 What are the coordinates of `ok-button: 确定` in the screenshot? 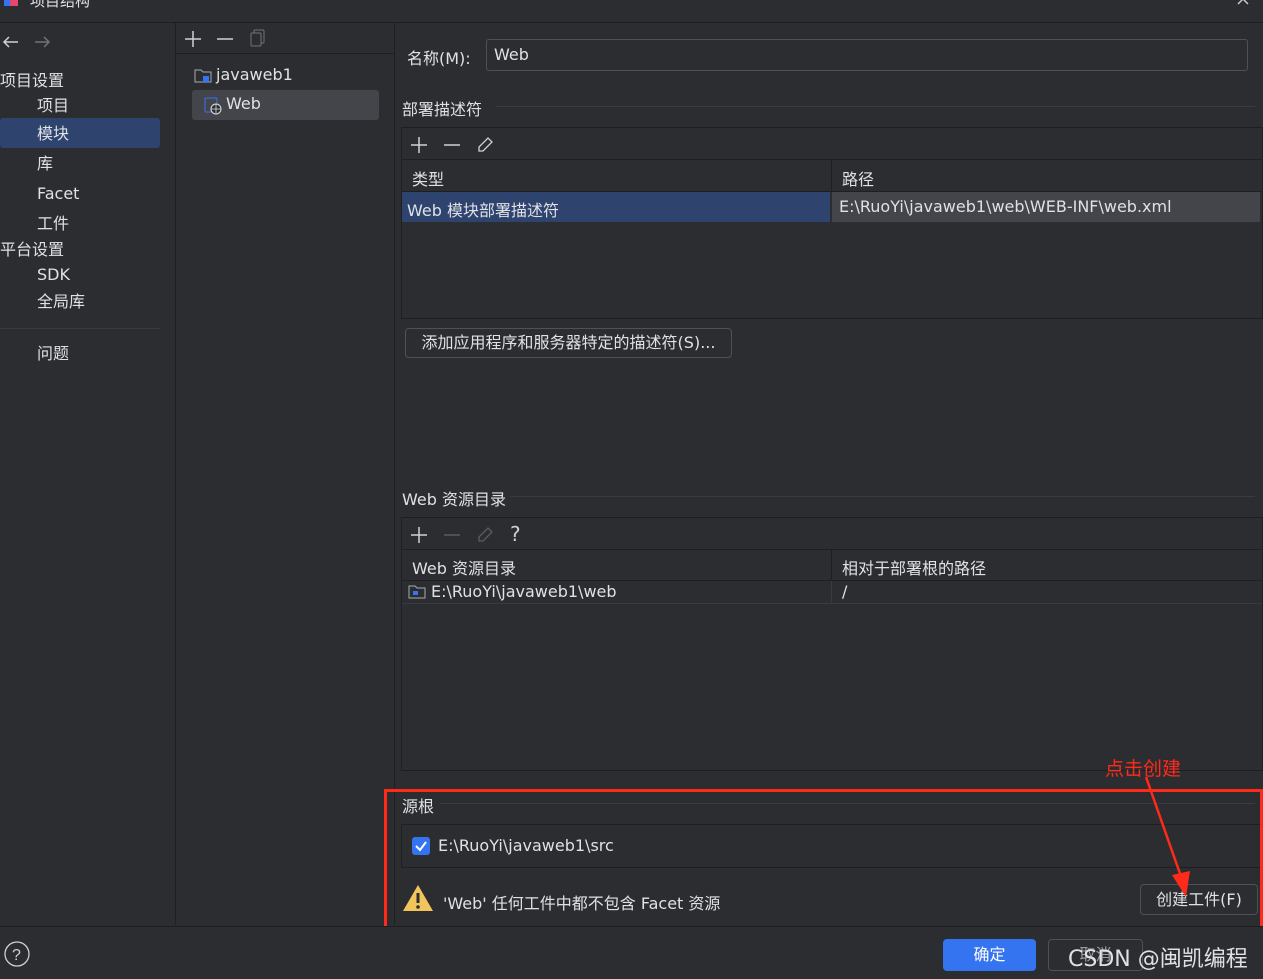 It's located at (989, 955).